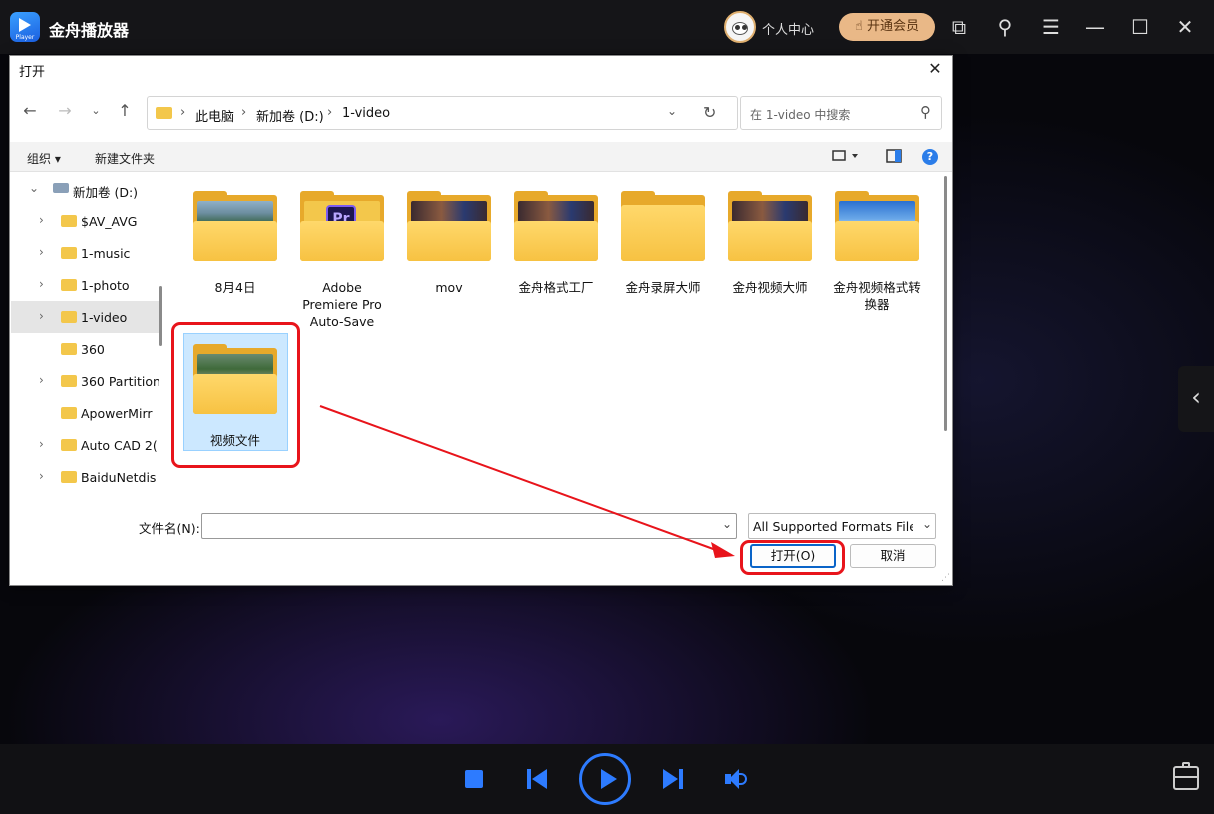 The width and height of the screenshot is (1214, 814). I want to click on mini-mode-icon: ⧉, so click(959, 27).